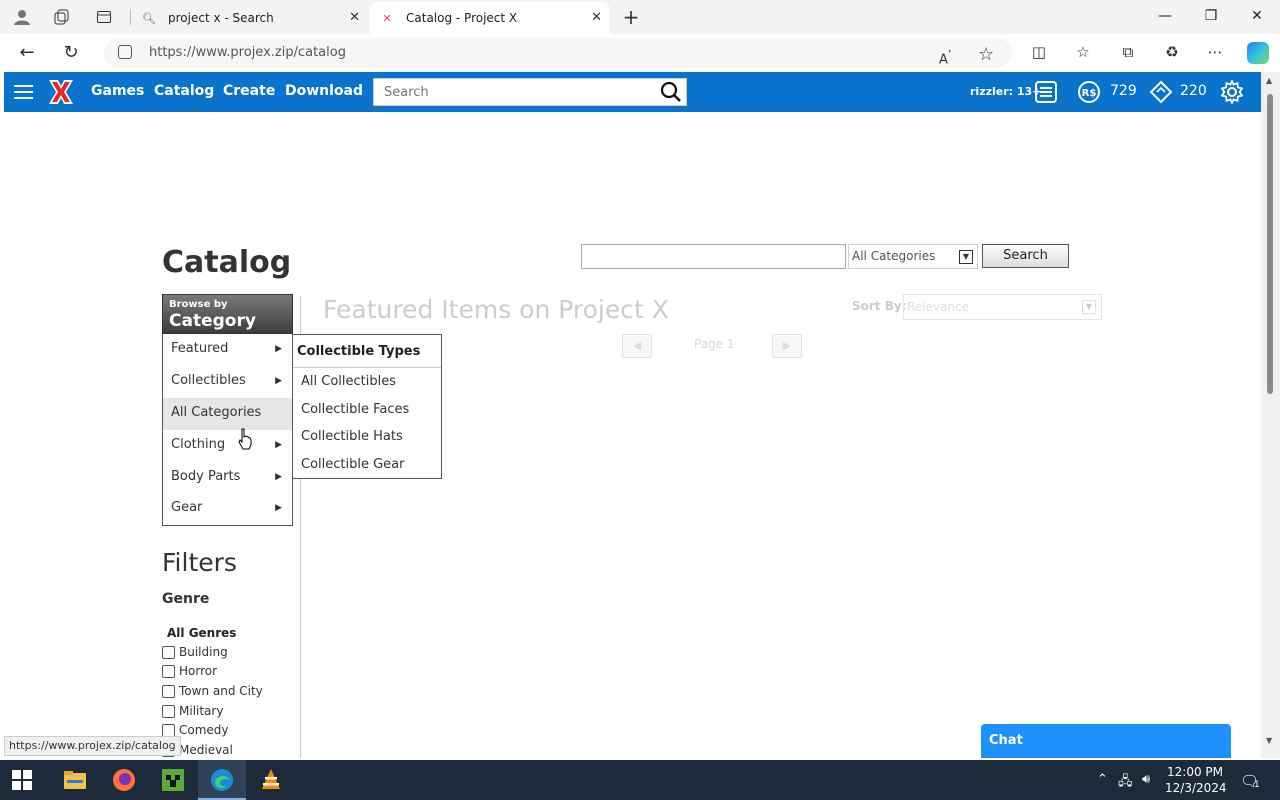  What do you see at coordinates (124, 780) in the screenshot?
I see `firefox-icon` at bounding box center [124, 780].